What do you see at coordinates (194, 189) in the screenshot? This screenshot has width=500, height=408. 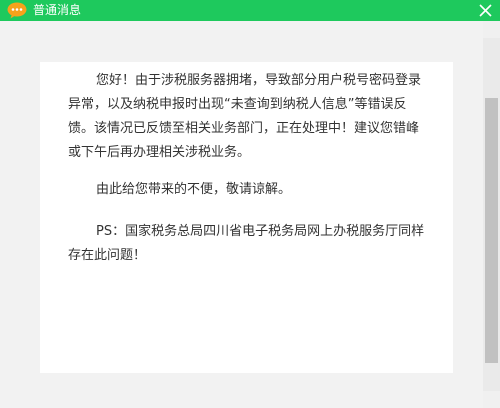 I see `message-paragraph-apology: 由此给您带来的不便，敬请谅解。` at bounding box center [194, 189].